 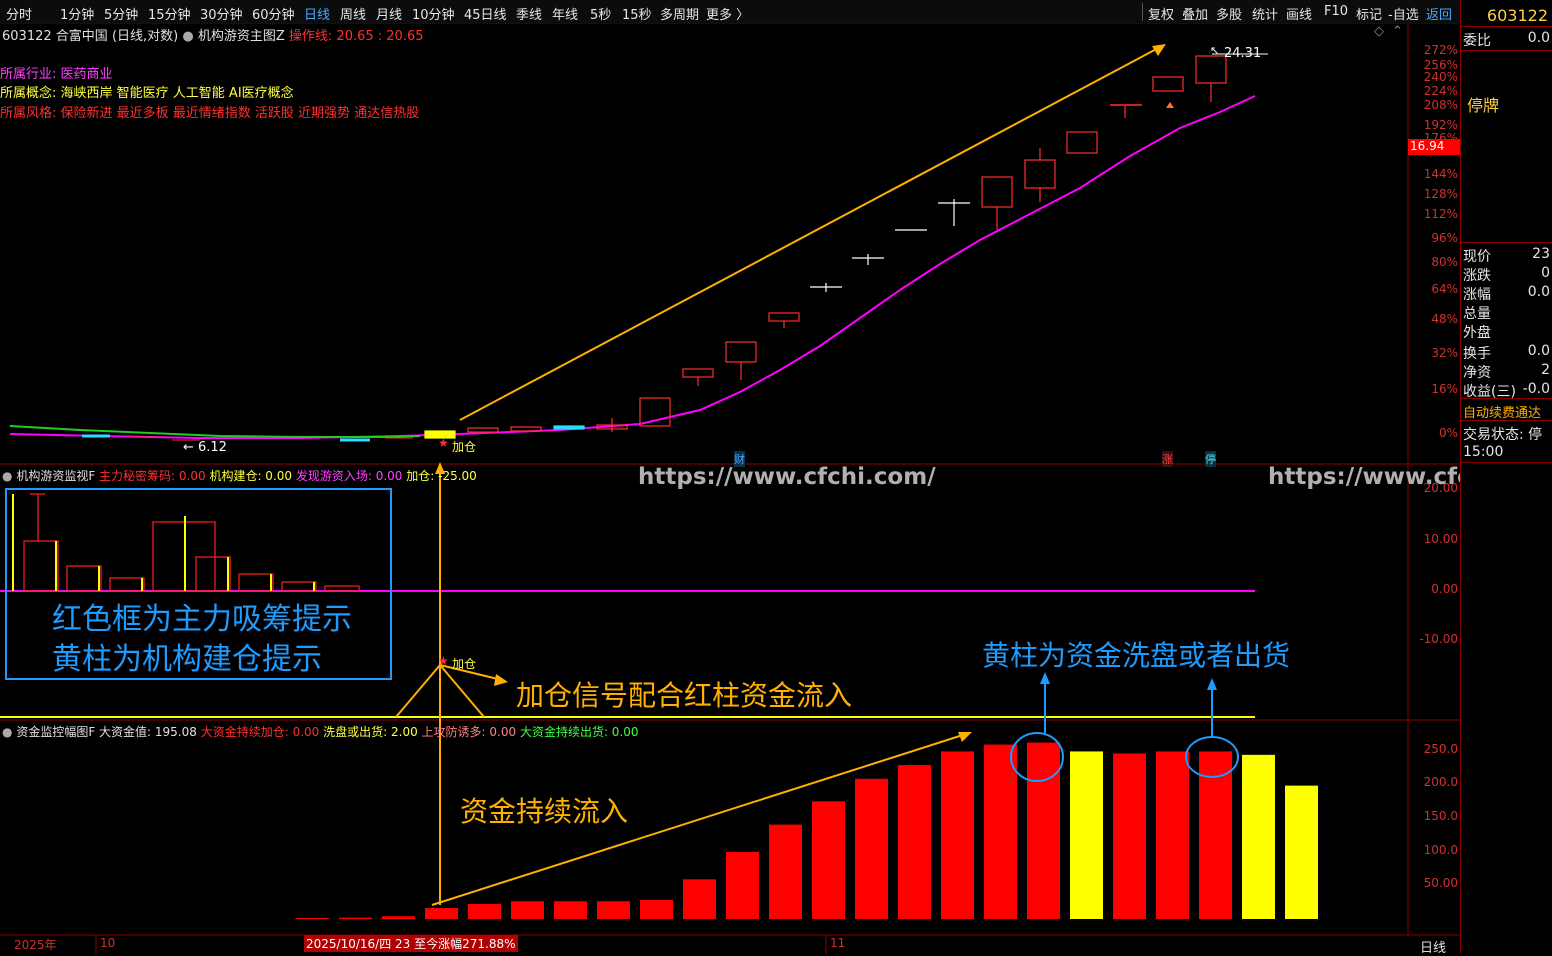 I want to click on quote-row-label: 涨跌, so click(x=1477, y=276).